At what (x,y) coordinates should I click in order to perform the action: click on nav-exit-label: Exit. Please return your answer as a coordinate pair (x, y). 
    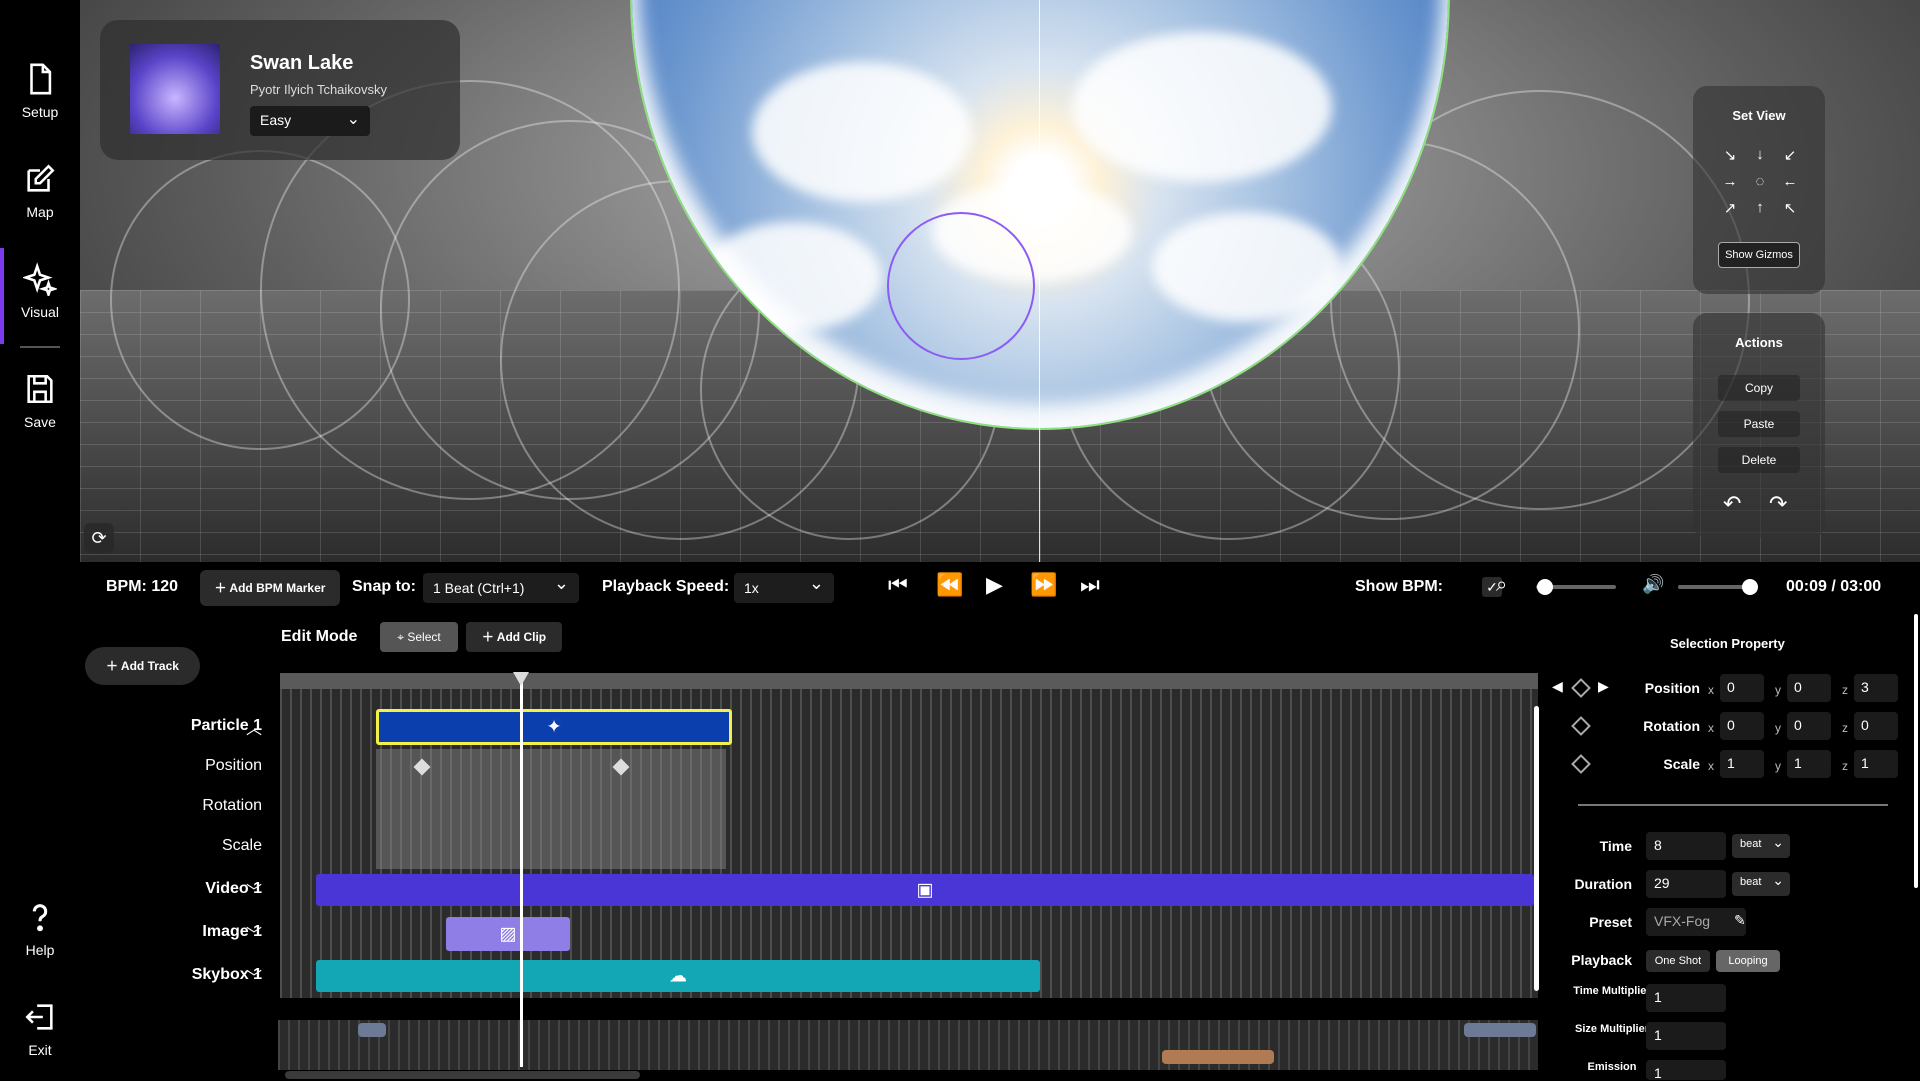
    Looking at the image, I should click on (40, 1050).